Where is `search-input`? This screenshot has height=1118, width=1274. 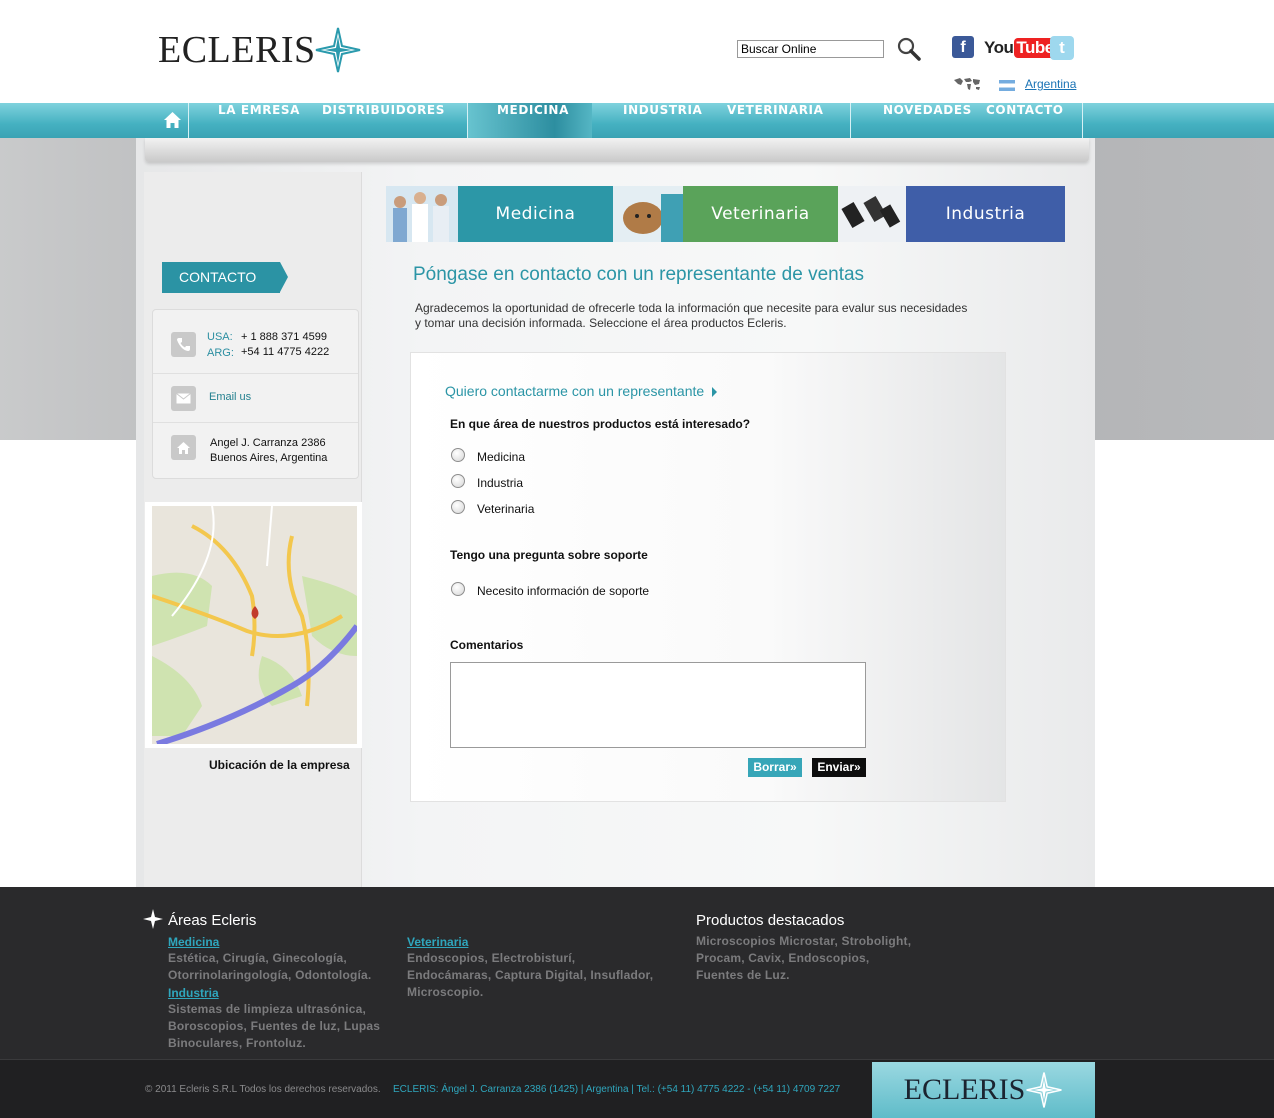
search-input is located at coordinates (810, 49).